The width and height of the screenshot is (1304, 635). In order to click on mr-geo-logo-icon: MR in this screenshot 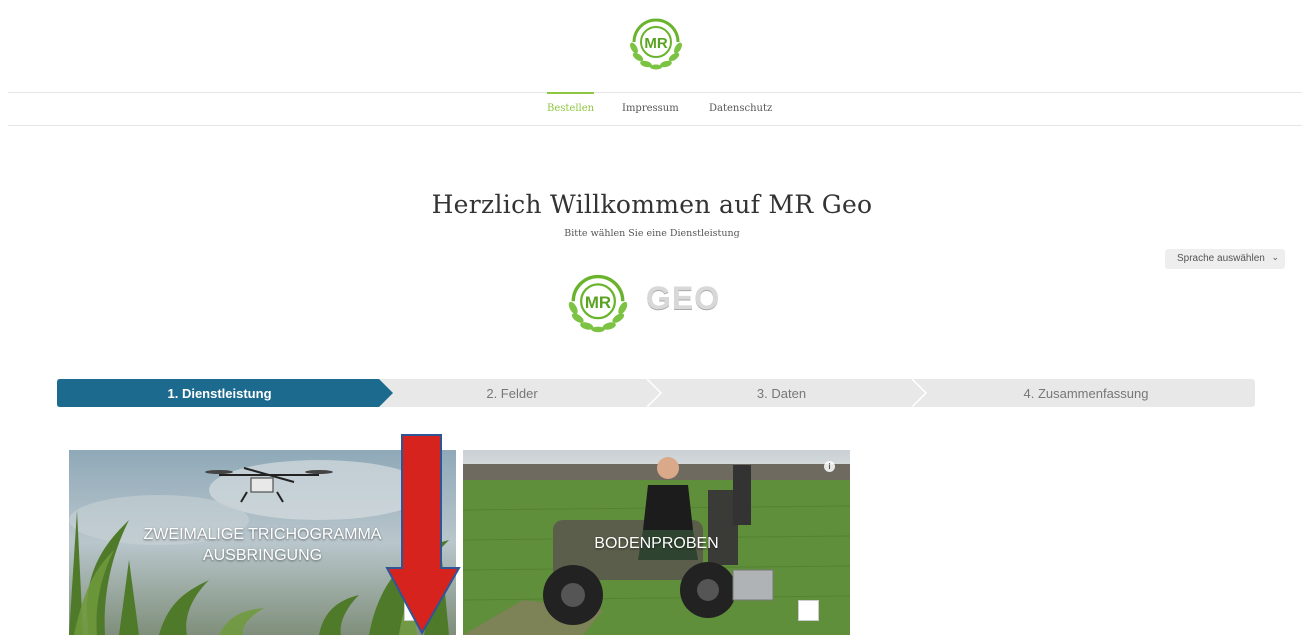, I will do `click(598, 303)`.